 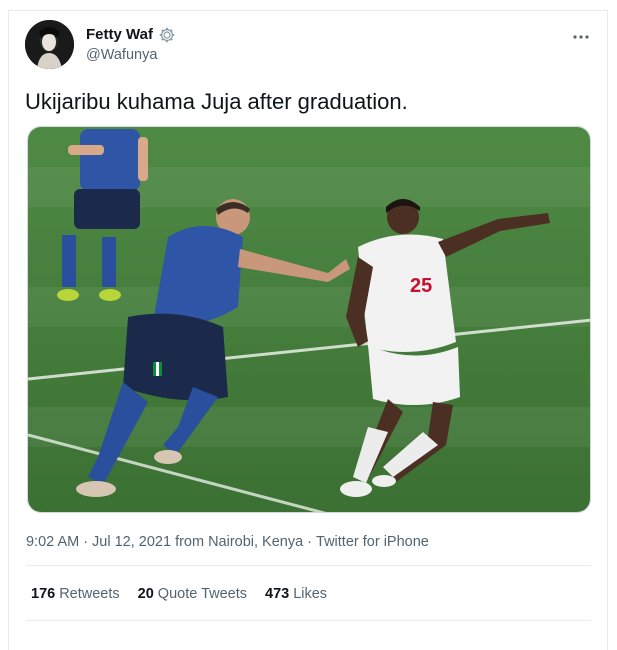 What do you see at coordinates (52, 542) in the screenshot?
I see `tweet-time: 9:02 AM` at bounding box center [52, 542].